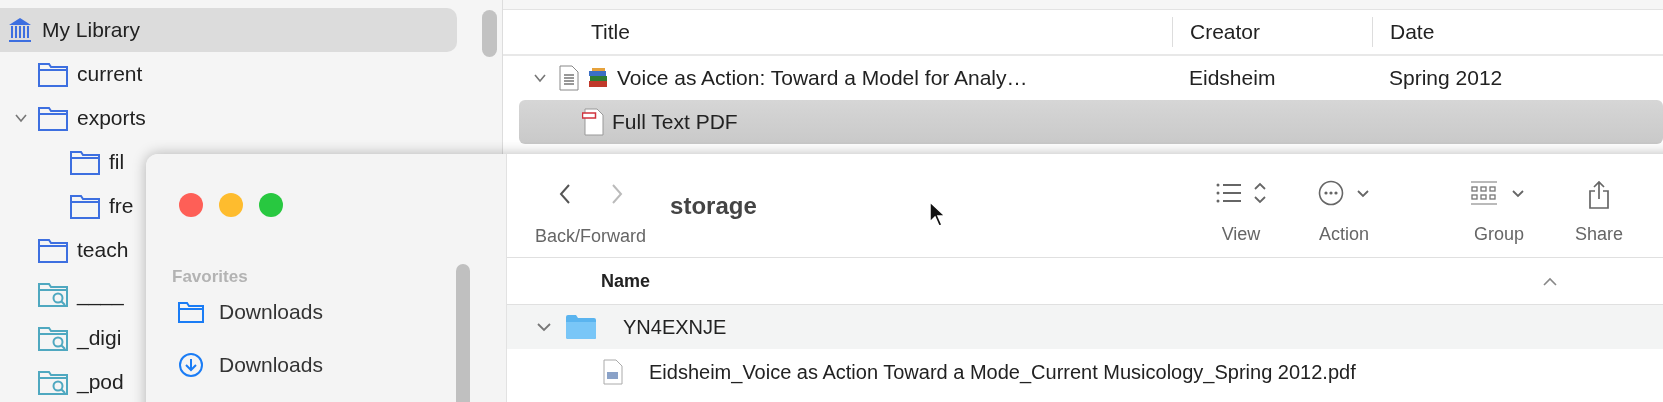 The image size is (1663, 402). What do you see at coordinates (99, 338) in the screenshot?
I see `collection-label: _digi` at bounding box center [99, 338].